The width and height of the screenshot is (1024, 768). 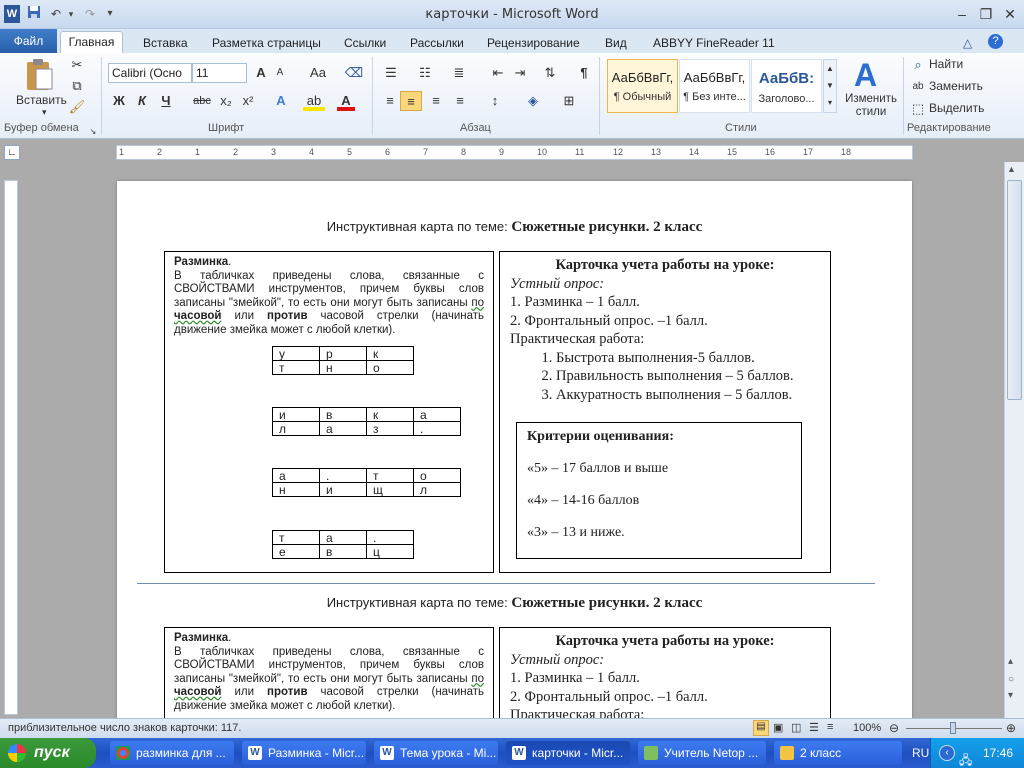 I want to click on tab-page-layout: Разметка страницы, so click(x=266, y=43).